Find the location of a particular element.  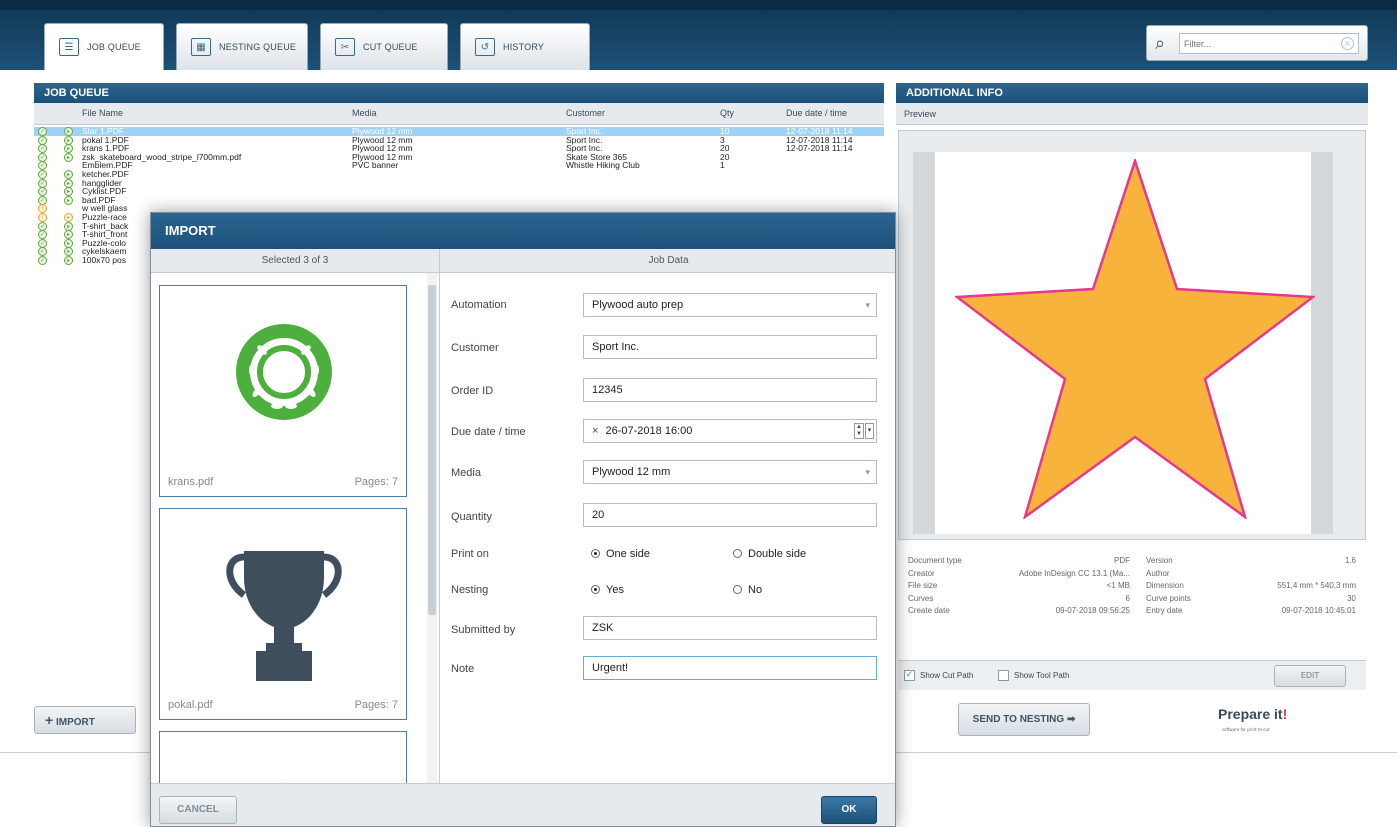

meta-key: Author is located at coordinates (1158, 573).